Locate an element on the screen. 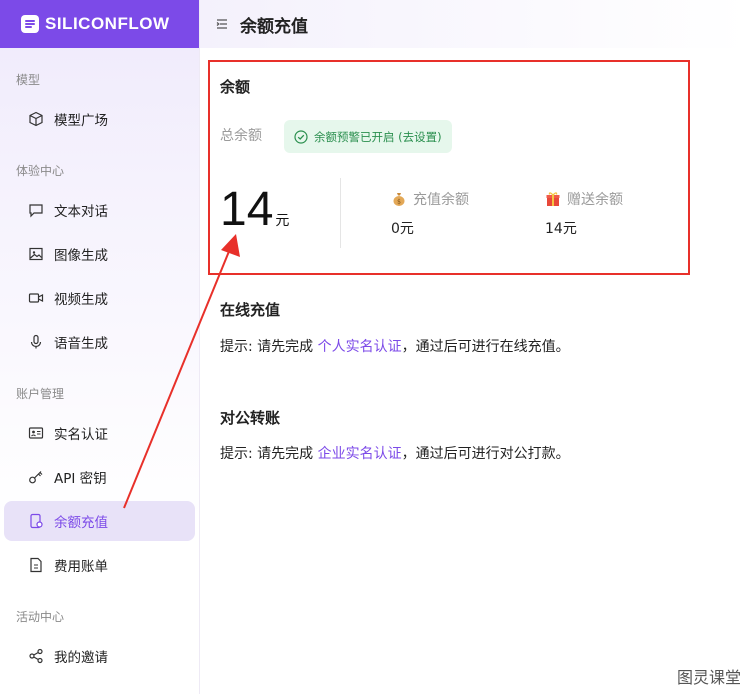  gift-icon is located at coordinates (553, 199).